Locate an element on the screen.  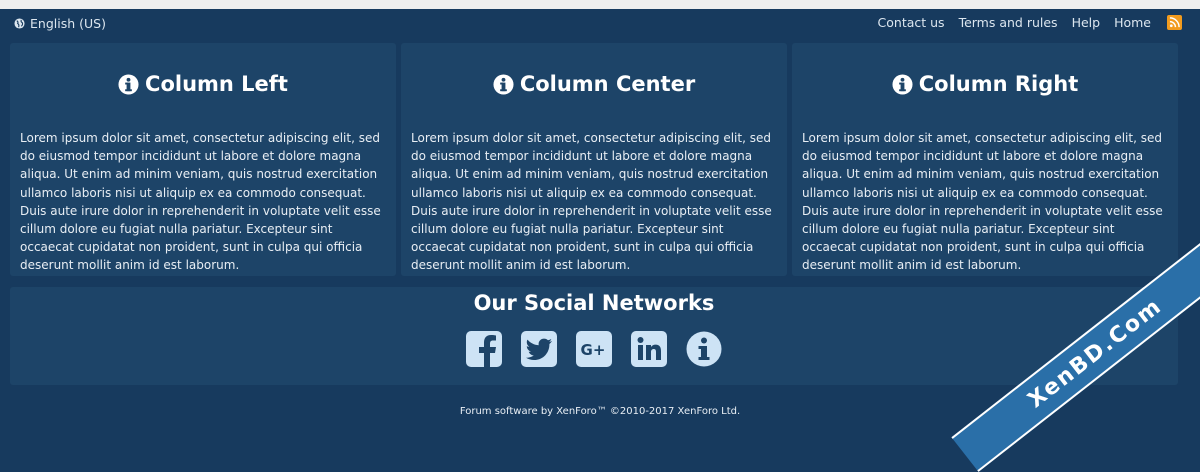
language-selector: English (US) is located at coordinates (60, 23).